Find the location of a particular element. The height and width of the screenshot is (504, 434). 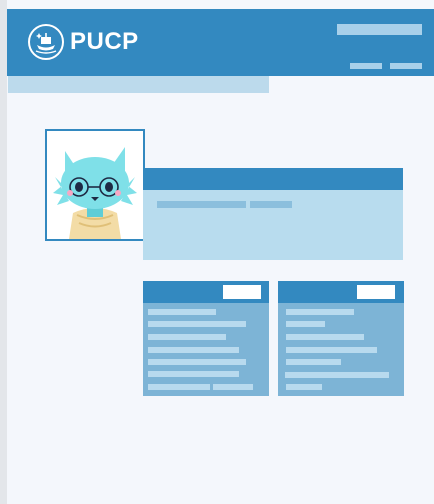

pucp-logo: PUCP is located at coordinates (83, 42).